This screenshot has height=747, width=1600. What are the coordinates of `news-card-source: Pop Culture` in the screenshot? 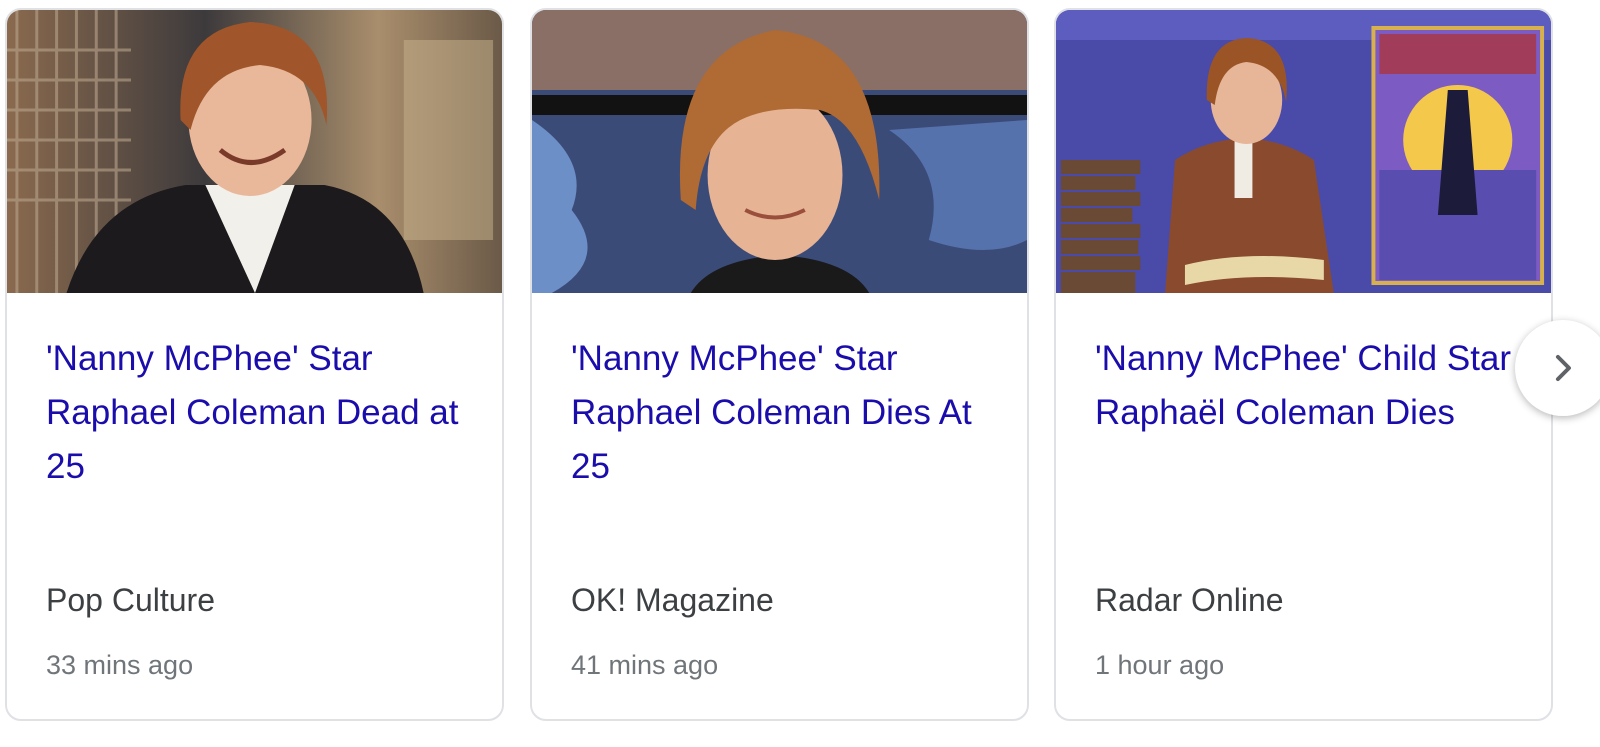 It's located at (130, 600).